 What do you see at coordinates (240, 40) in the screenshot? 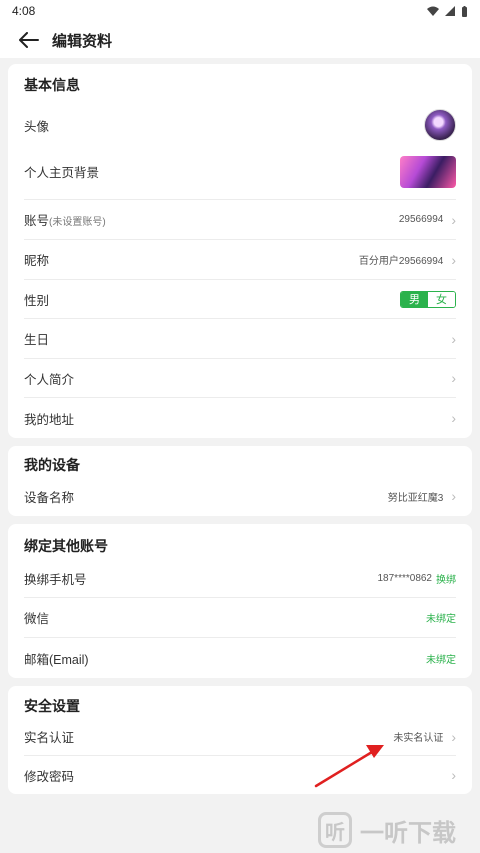
I see `app-bar: 编辑资料` at bounding box center [240, 40].